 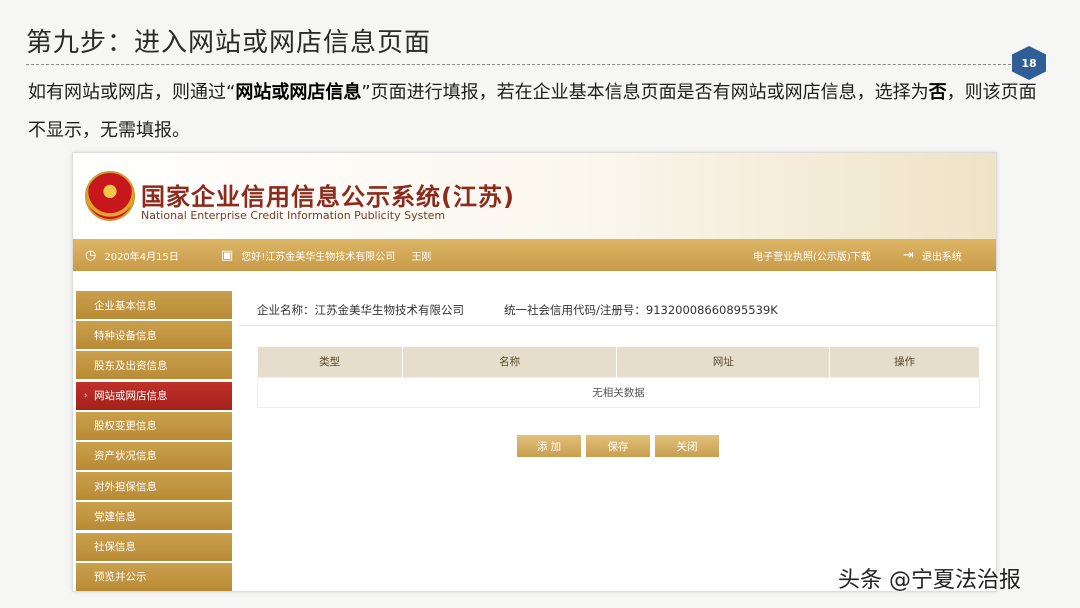 I want to click on sidebar-item-website-shop: › 网站或网店信息, so click(x=154, y=395).